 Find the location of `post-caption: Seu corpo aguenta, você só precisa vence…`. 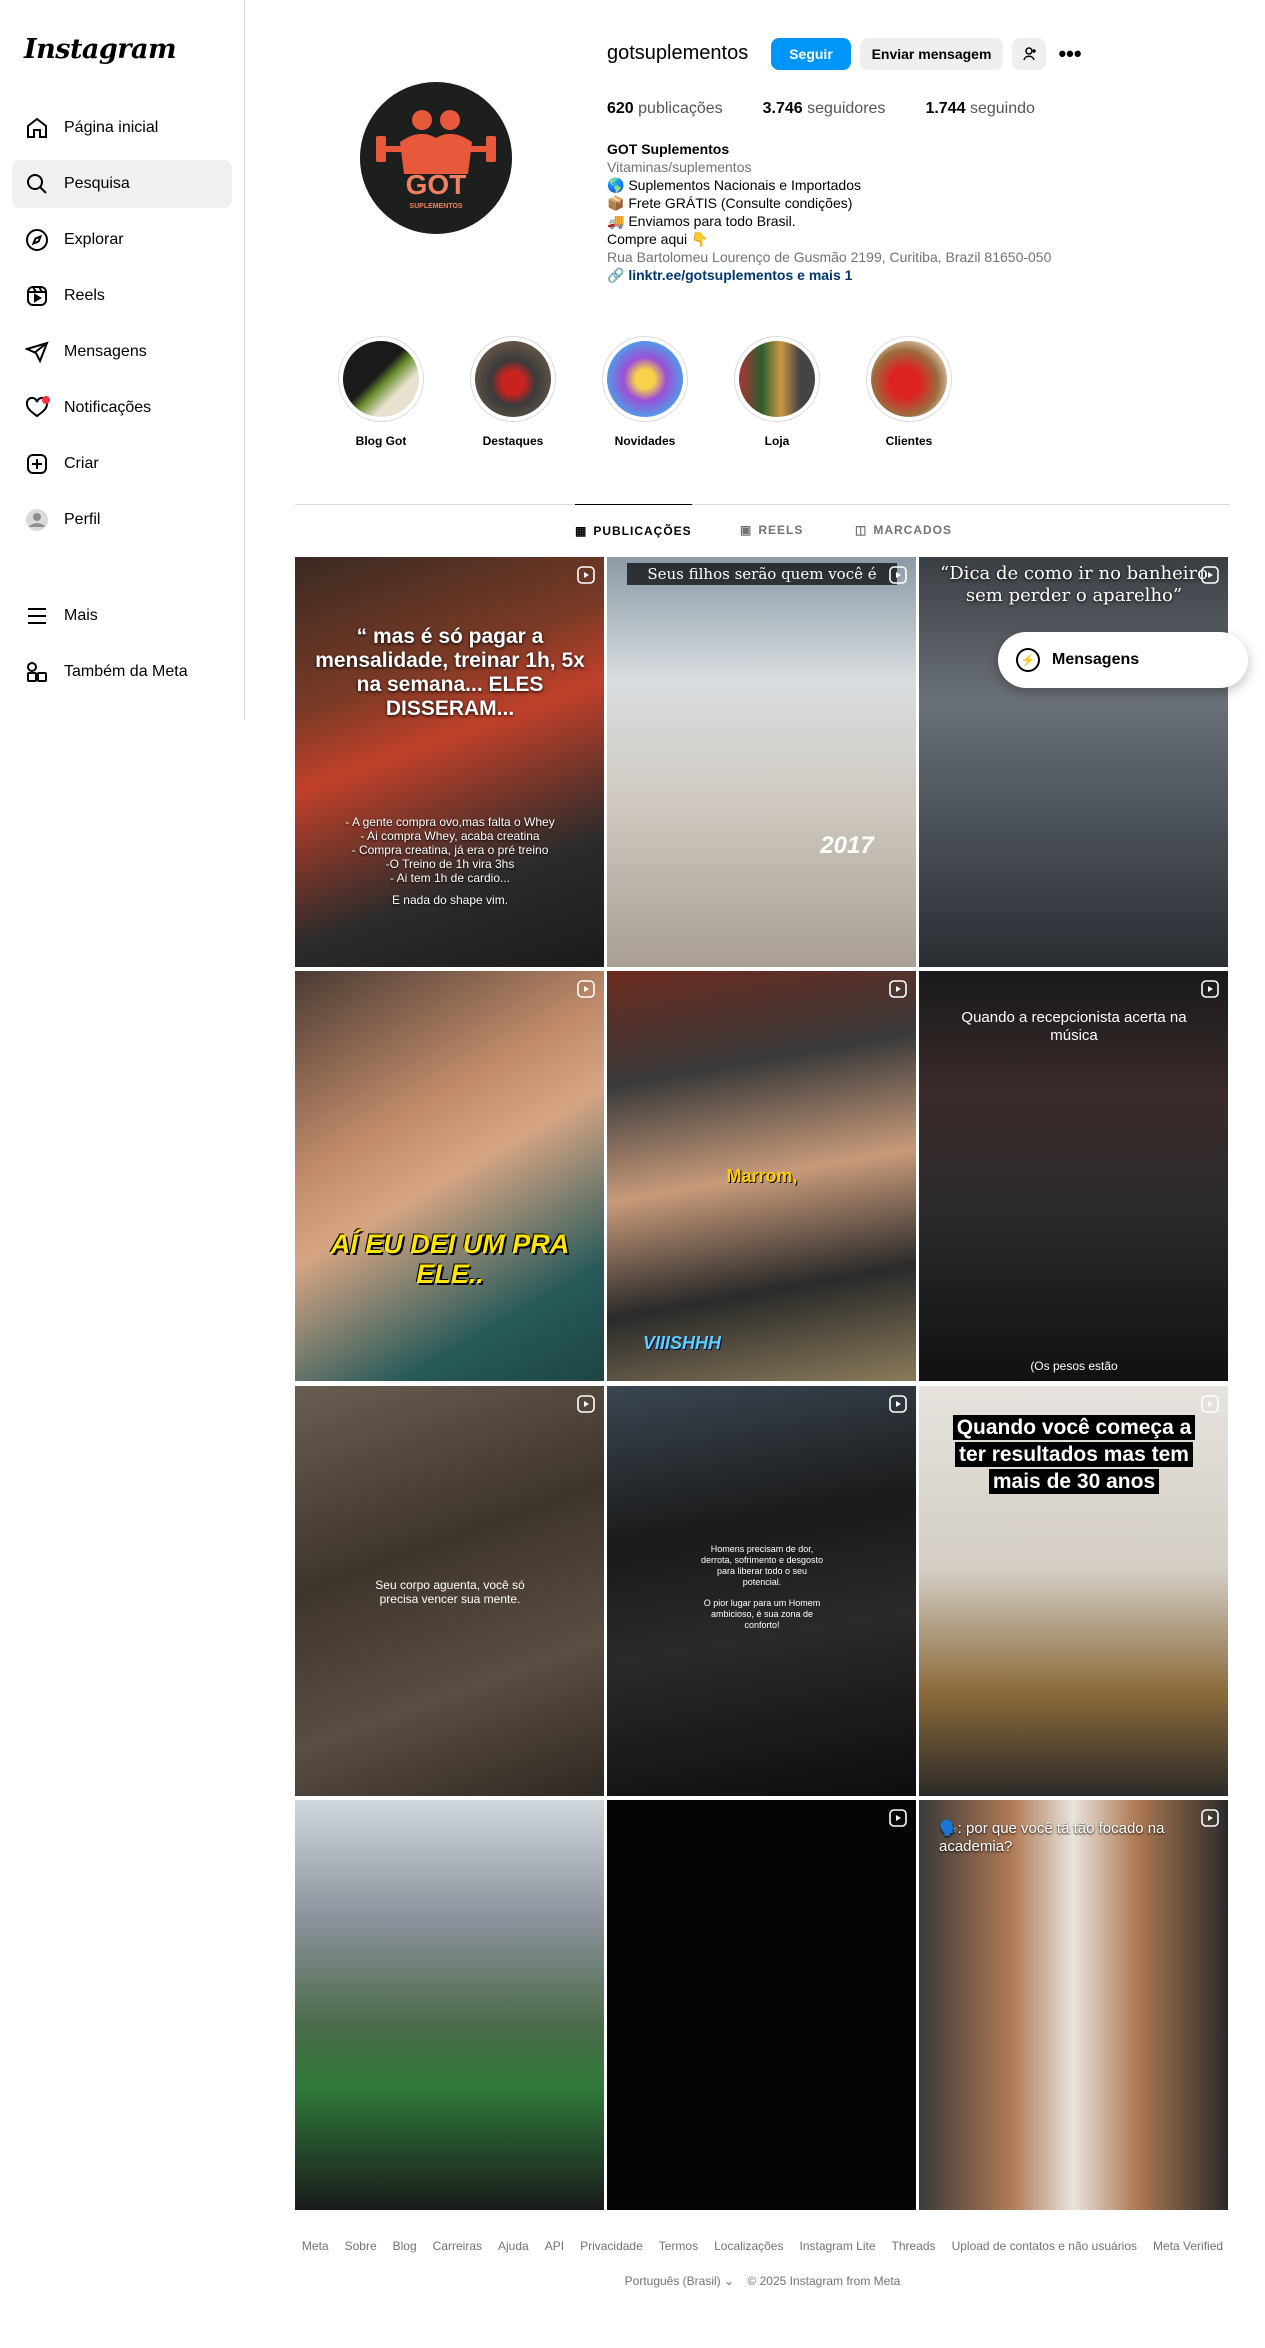

post-caption: Seu corpo aguenta, você só precisa vence… is located at coordinates (450, 1592).